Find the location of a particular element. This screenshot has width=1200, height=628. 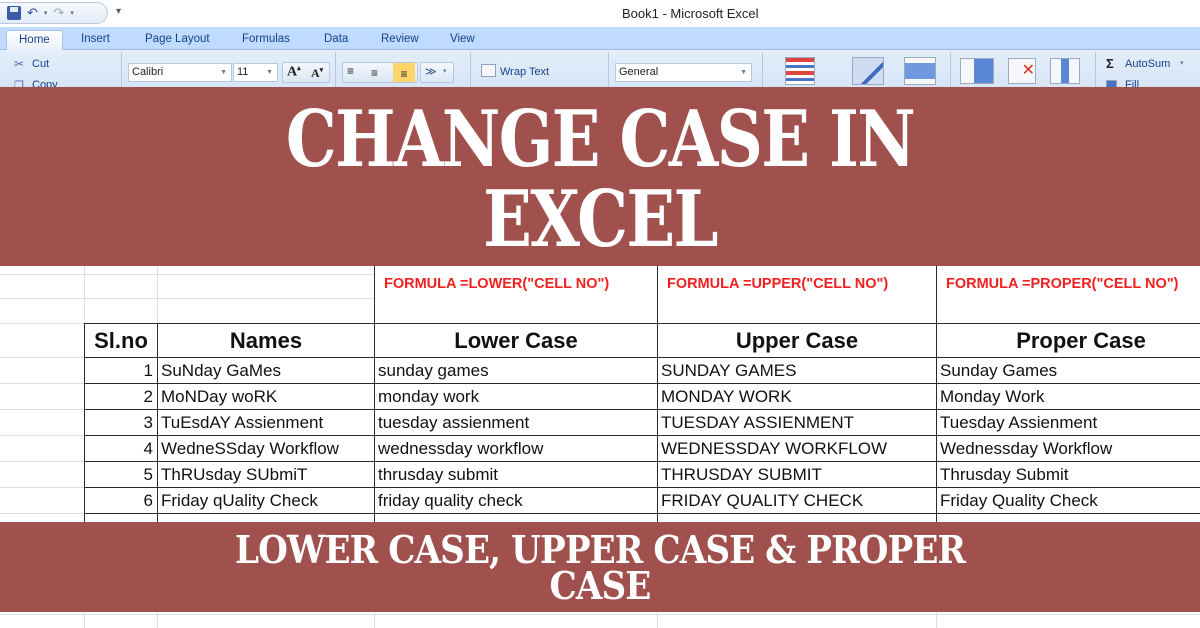

wrap-text-icon is located at coordinates (488, 70).